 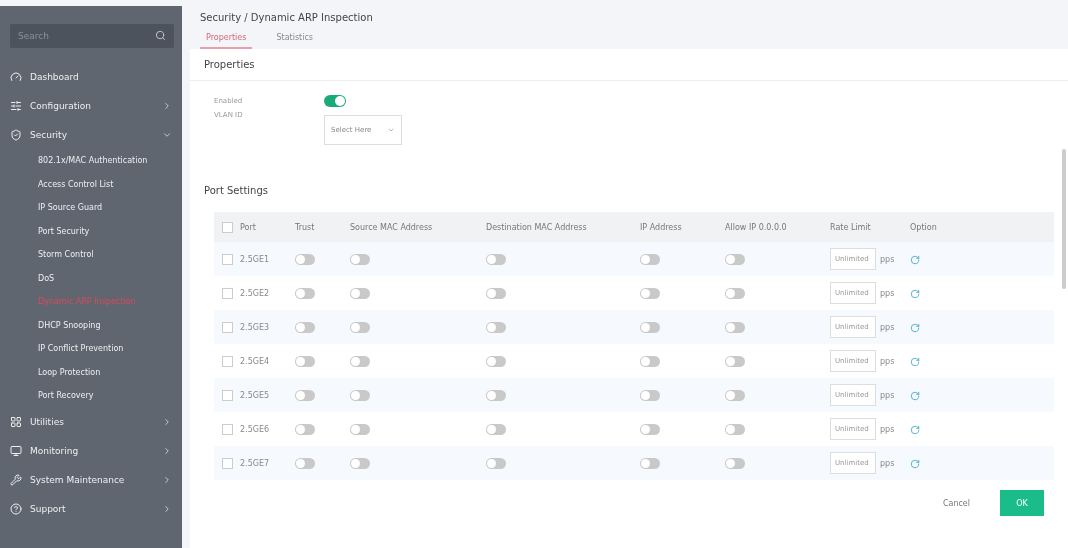 What do you see at coordinates (16, 105) in the screenshot?
I see `sliders-icon` at bounding box center [16, 105].